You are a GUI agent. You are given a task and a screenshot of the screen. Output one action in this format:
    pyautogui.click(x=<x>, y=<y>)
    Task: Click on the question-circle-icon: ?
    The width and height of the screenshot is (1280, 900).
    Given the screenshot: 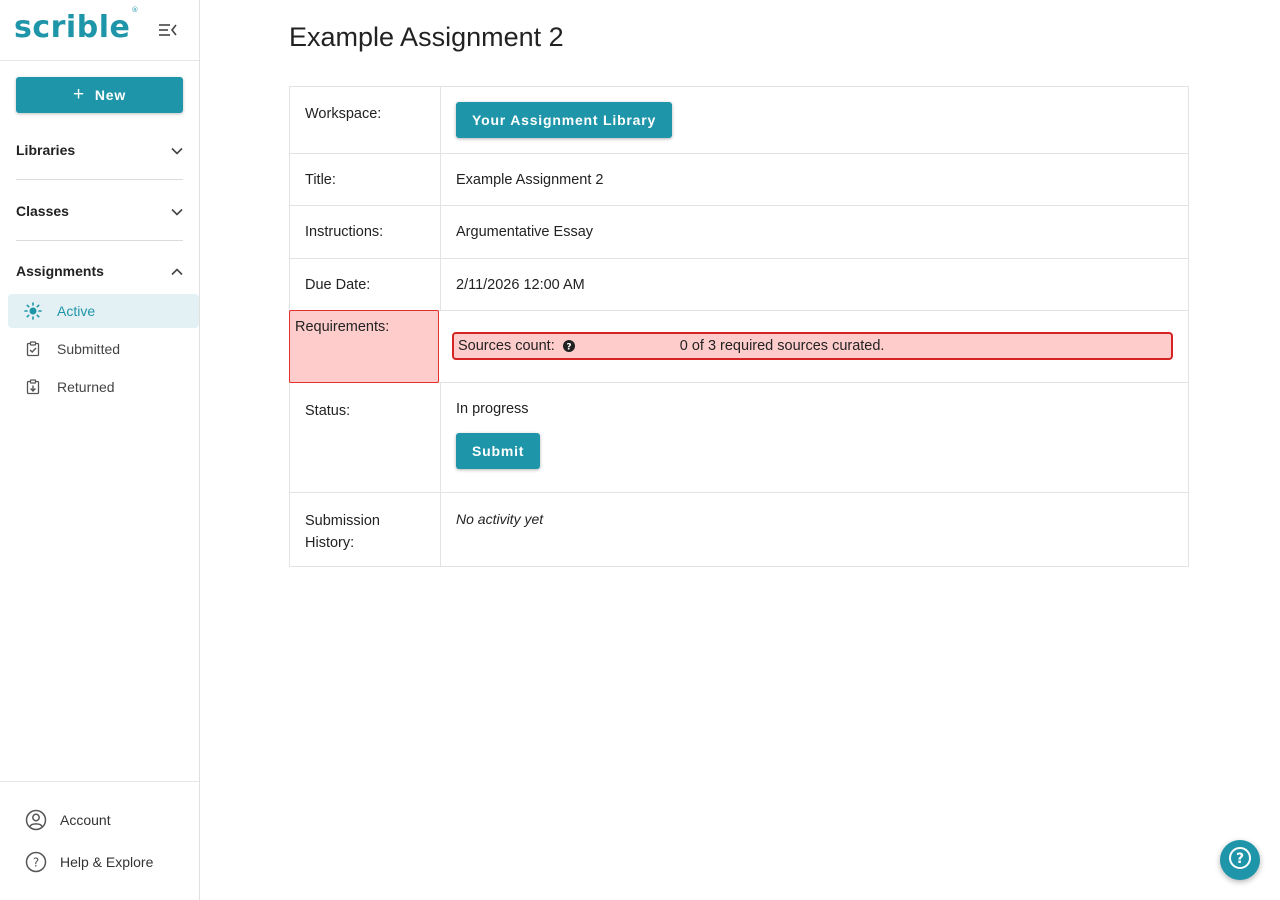 What is the action you would take?
    pyautogui.click(x=568, y=346)
    